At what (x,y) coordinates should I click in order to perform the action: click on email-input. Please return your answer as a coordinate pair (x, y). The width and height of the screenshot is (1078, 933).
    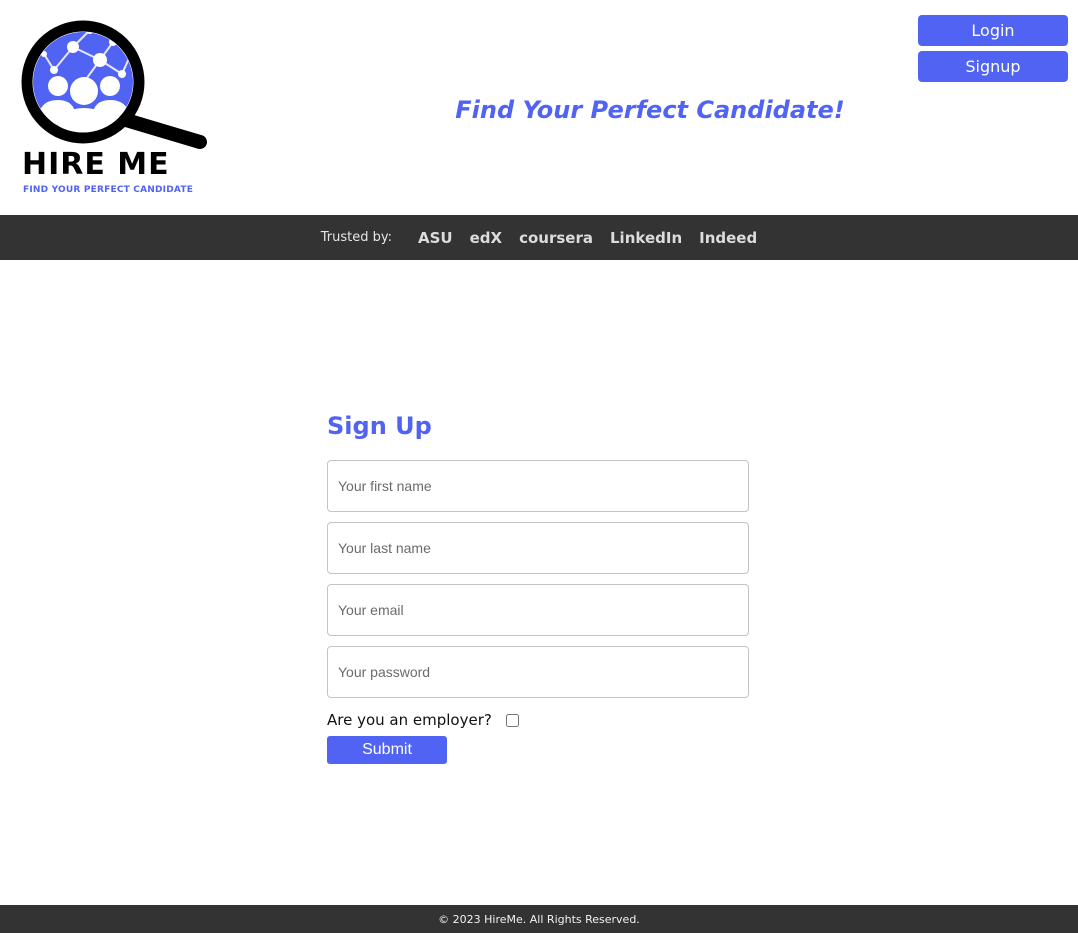
    Looking at the image, I should click on (538, 610).